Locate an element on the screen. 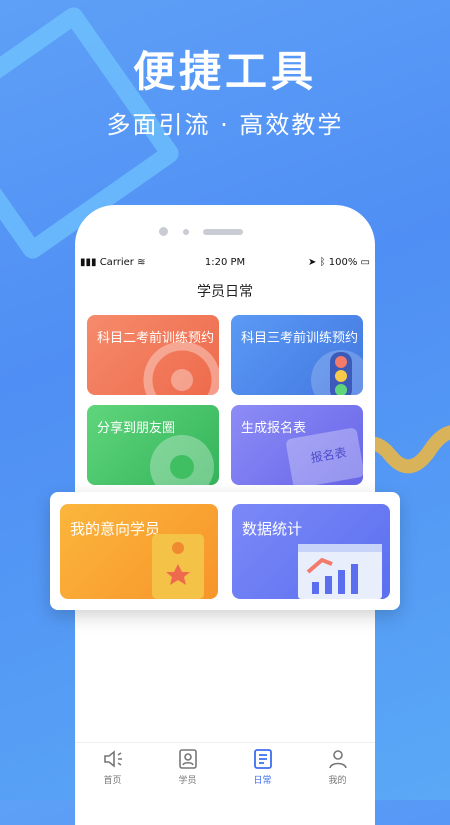  card-label: 生成报名表 is located at coordinates (274, 428).